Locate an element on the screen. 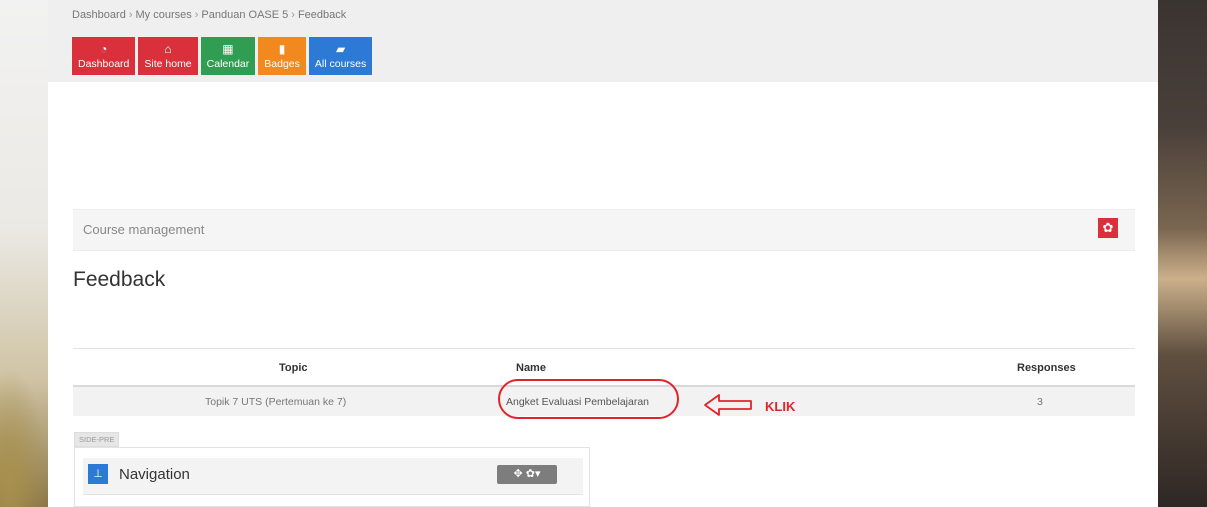 The width and height of the screenshot is (1207, 507). breadcrumb-dashboard: Dashboard is located at coordinates (99, 15).